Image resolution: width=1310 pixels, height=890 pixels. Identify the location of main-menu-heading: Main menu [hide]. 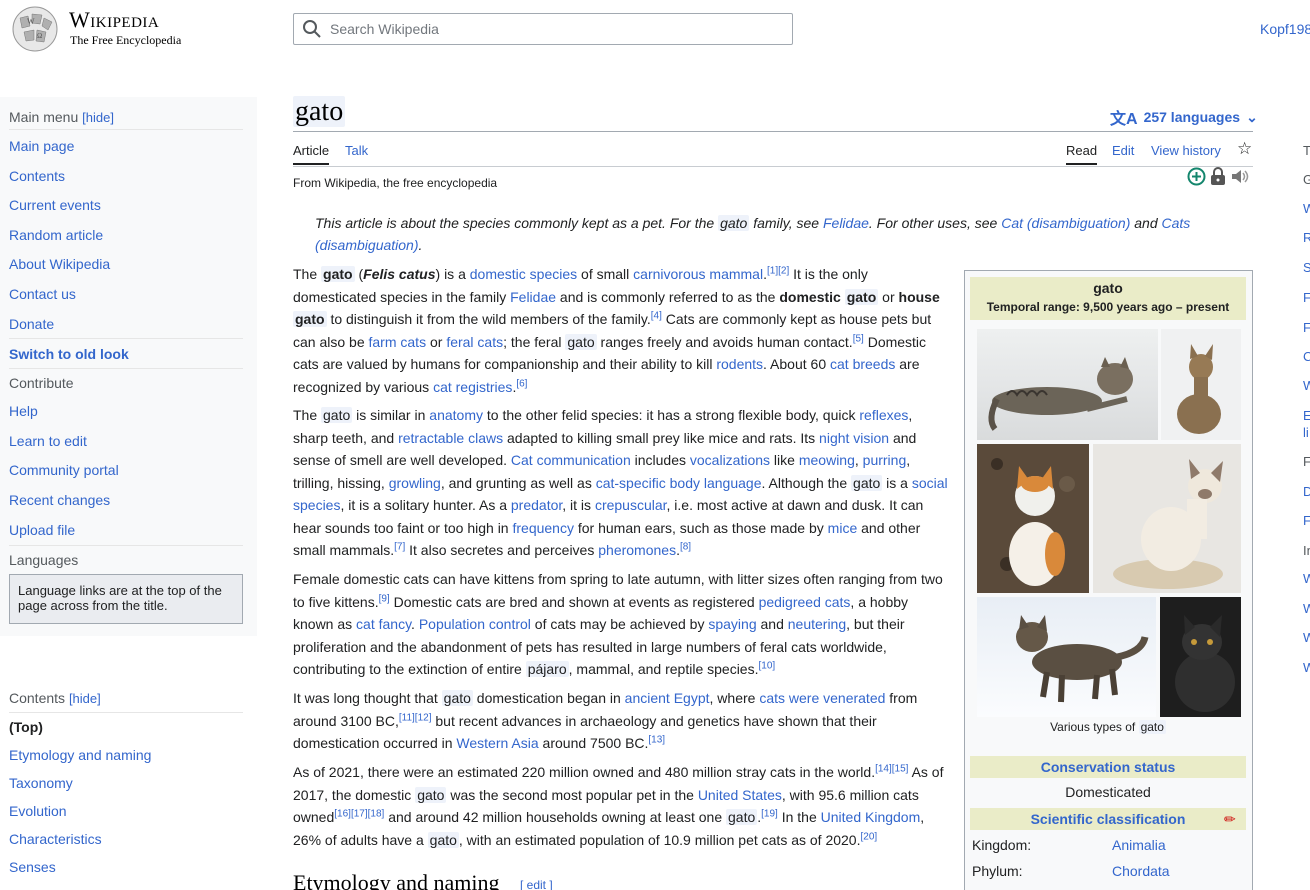
(61, 117).